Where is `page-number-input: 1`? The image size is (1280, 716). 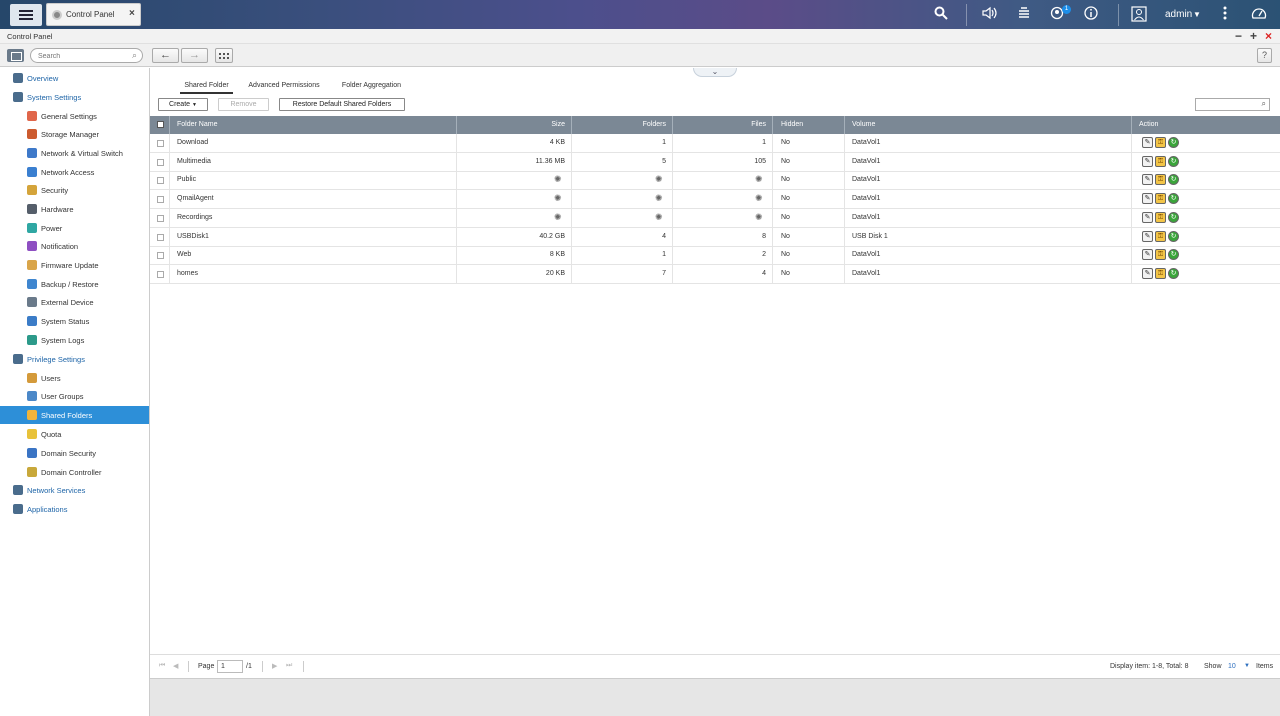
page-number-input: 1 is located at coordinates (230, 666).